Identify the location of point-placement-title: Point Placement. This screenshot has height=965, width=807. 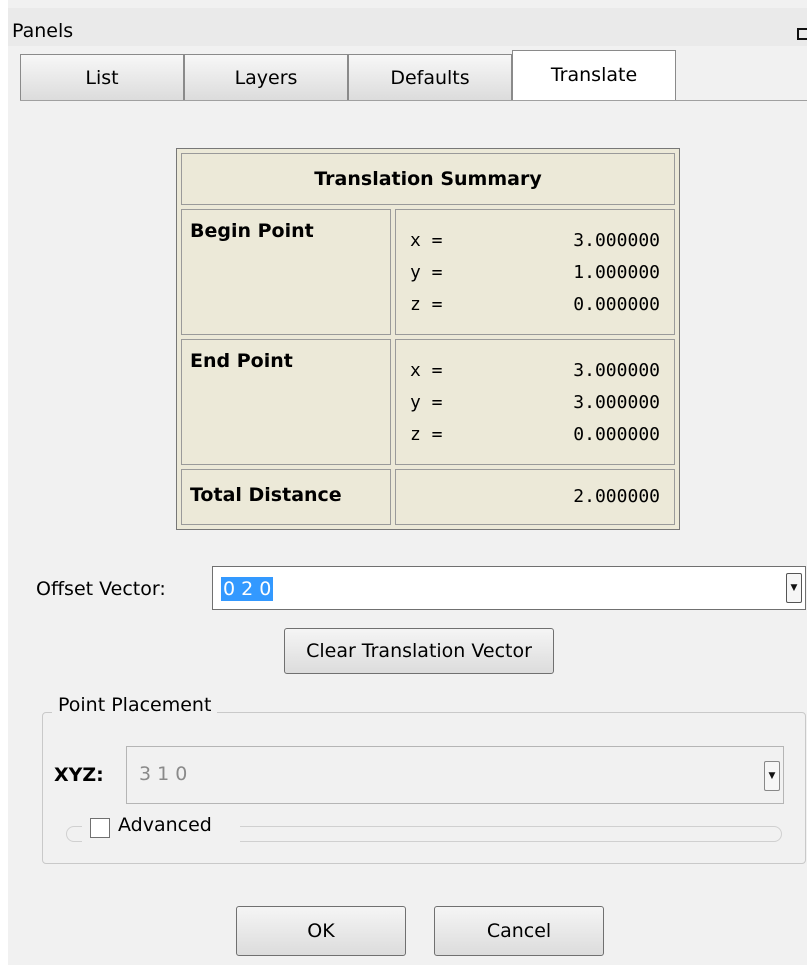
(135, 705).